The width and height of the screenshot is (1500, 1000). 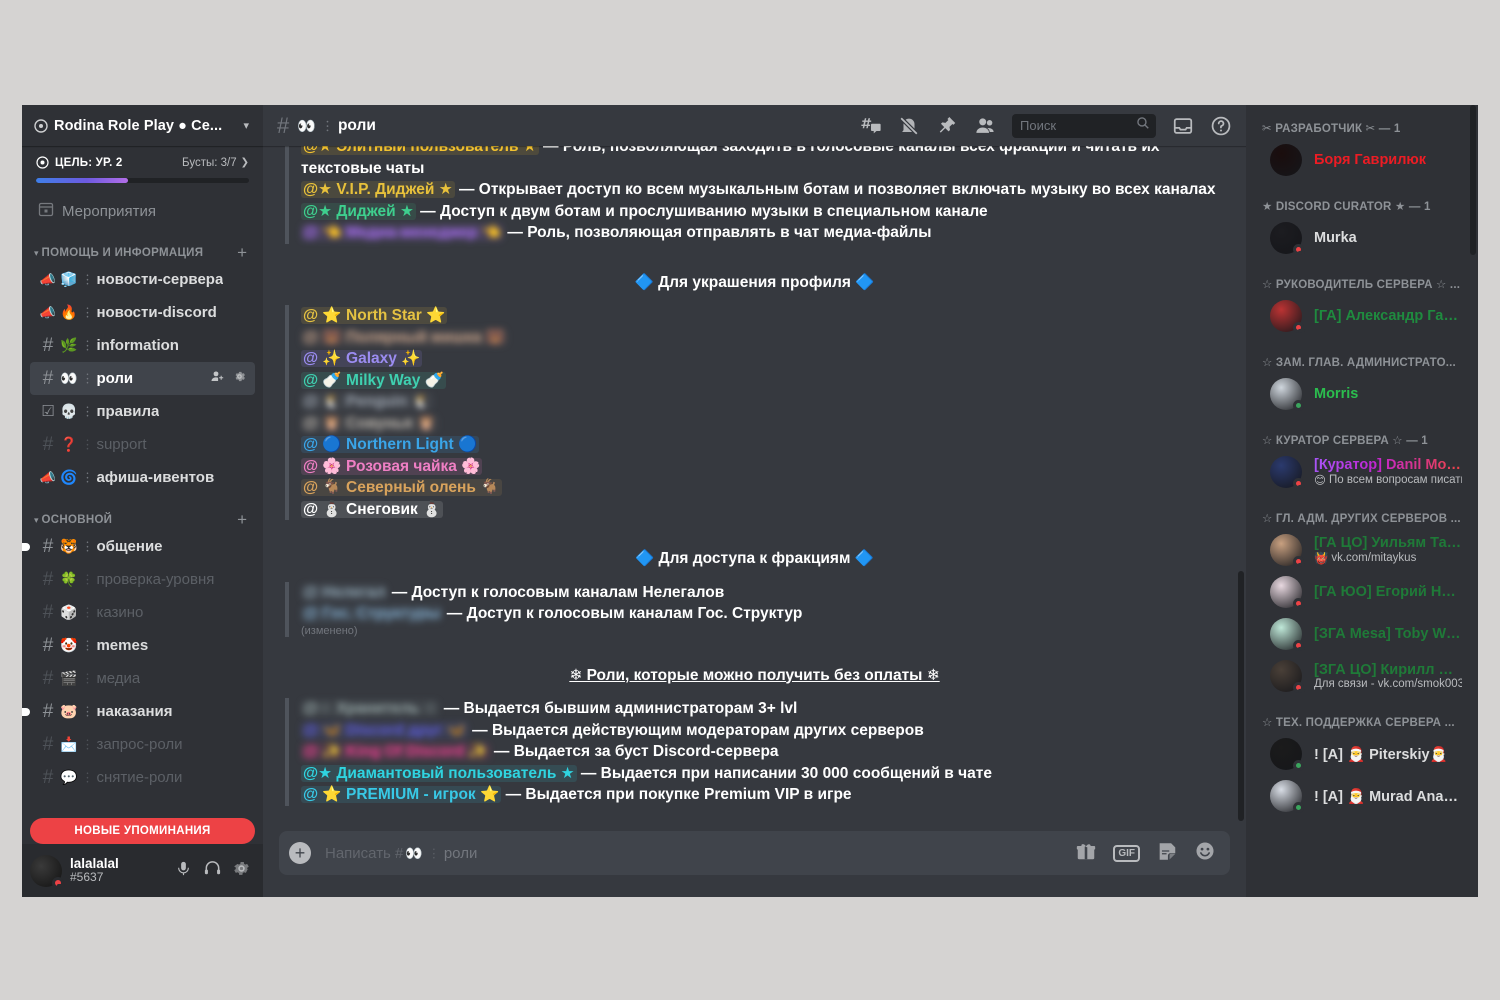 I want to click on search-input, so click(x=1084, y=125).